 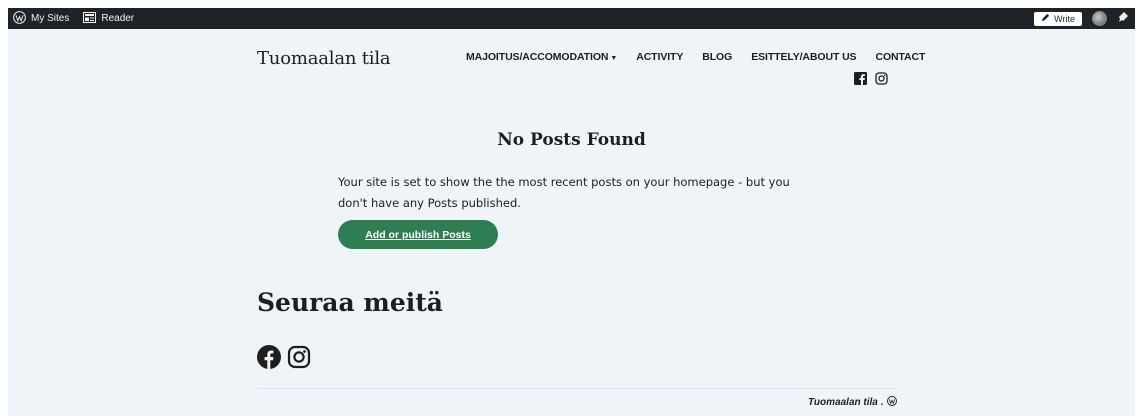 I want to click on site-footer: Tuomaalan tila., so click(x=852, y=402).